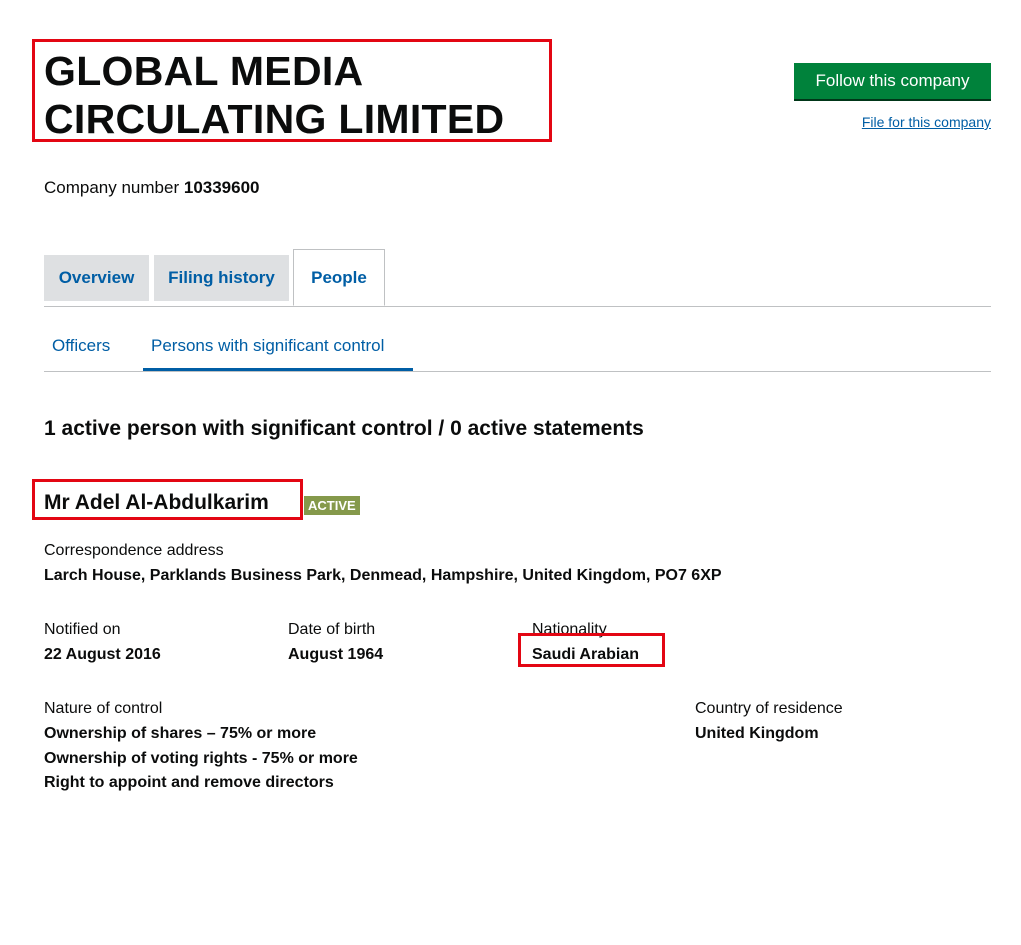  I want to click on tab-overview: Overview, so click(96, 278).